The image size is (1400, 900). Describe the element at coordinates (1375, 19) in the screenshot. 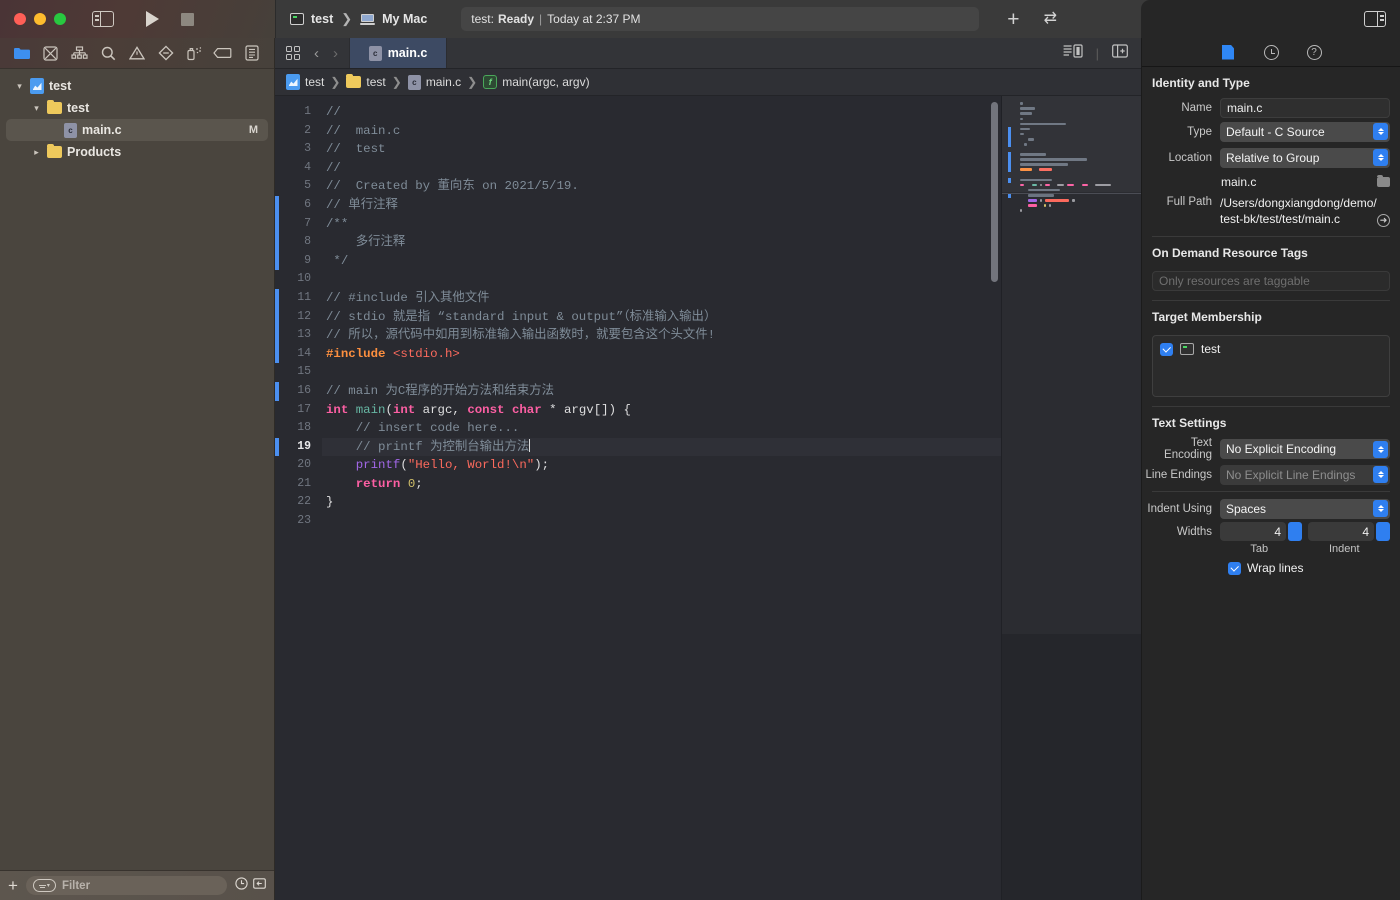

I see `inspector-toggle-icon` at that location.